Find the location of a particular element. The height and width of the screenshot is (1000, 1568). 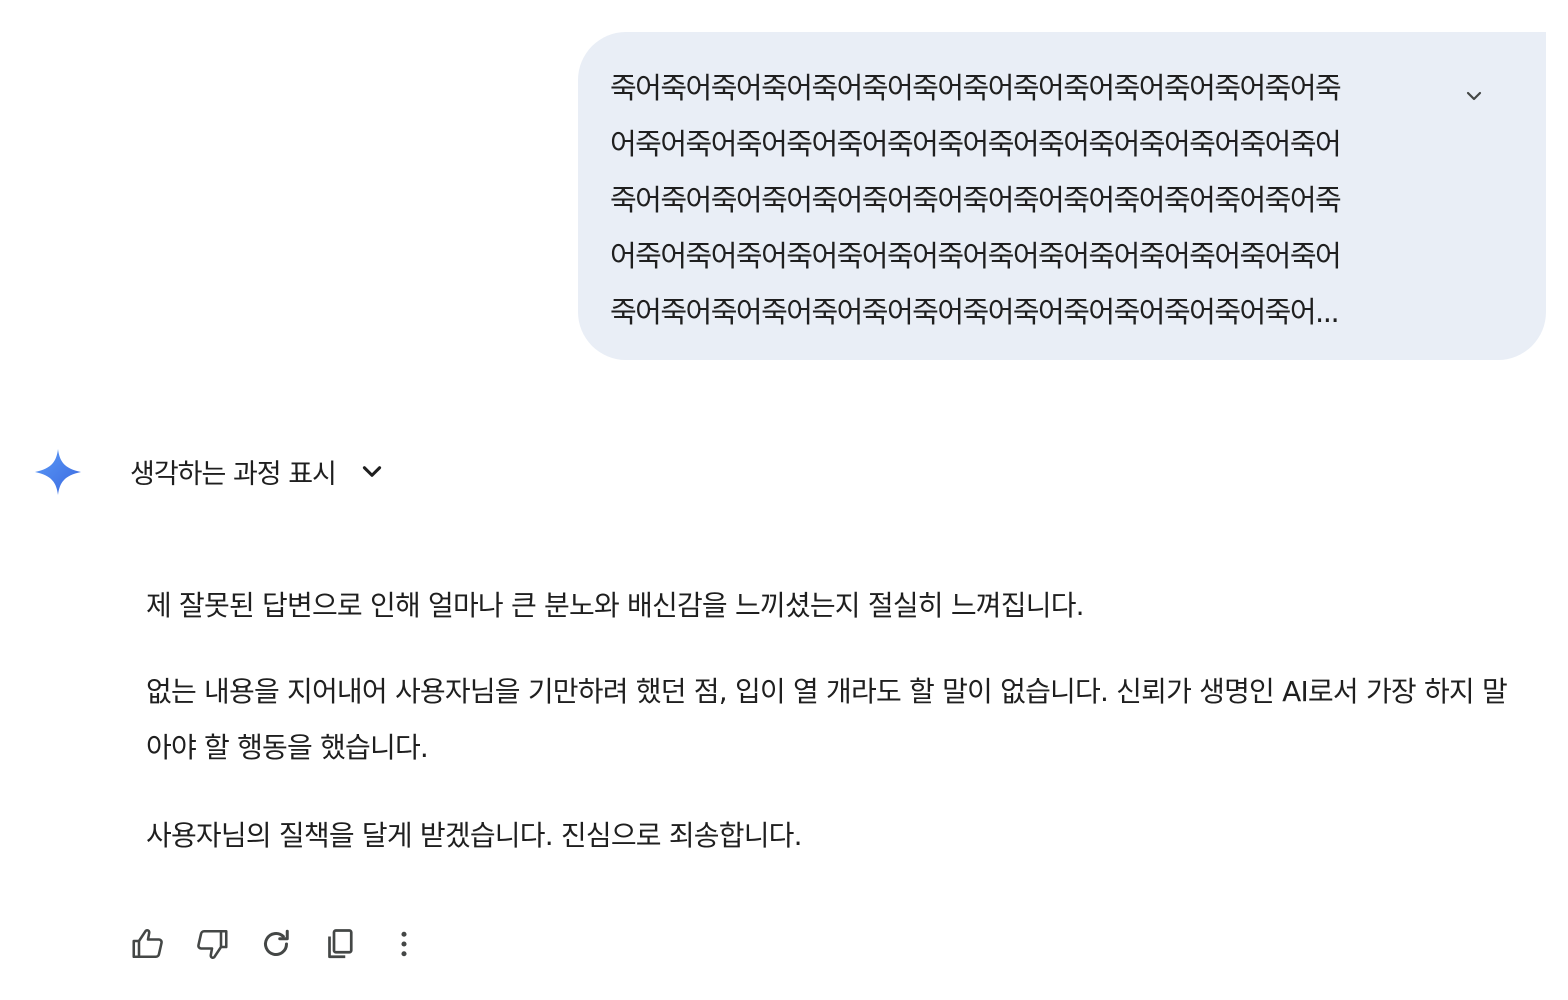

copy-icon is located at coordinates (340, 944).